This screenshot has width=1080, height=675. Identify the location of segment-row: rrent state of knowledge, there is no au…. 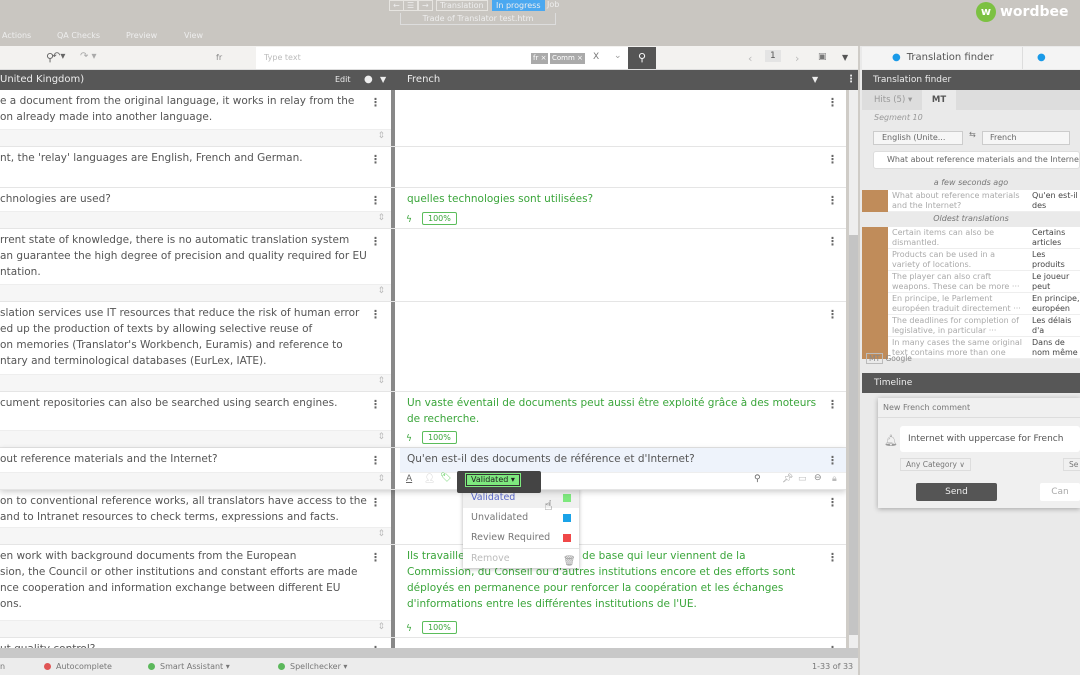
(423, 265).